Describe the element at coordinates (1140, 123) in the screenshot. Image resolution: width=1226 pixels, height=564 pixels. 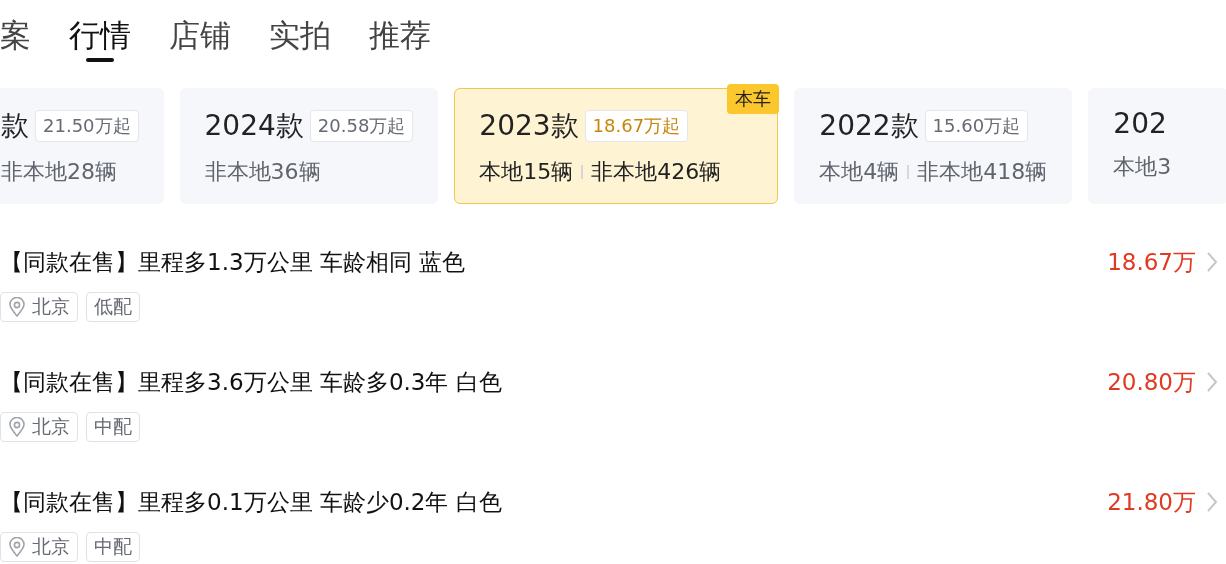
I see `model-year: 202` at that location.